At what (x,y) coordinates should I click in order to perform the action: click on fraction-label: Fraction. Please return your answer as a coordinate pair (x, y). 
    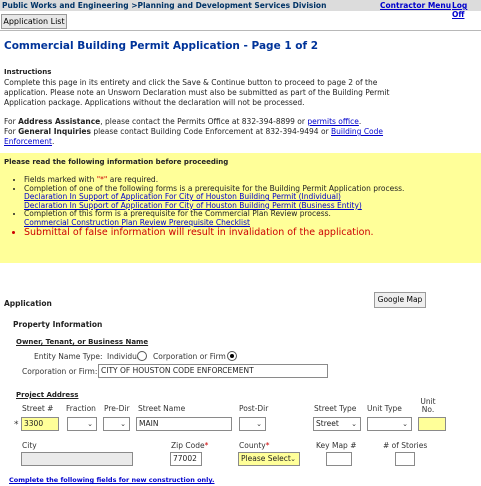
    Looking at the image, I should click on (81, 408).